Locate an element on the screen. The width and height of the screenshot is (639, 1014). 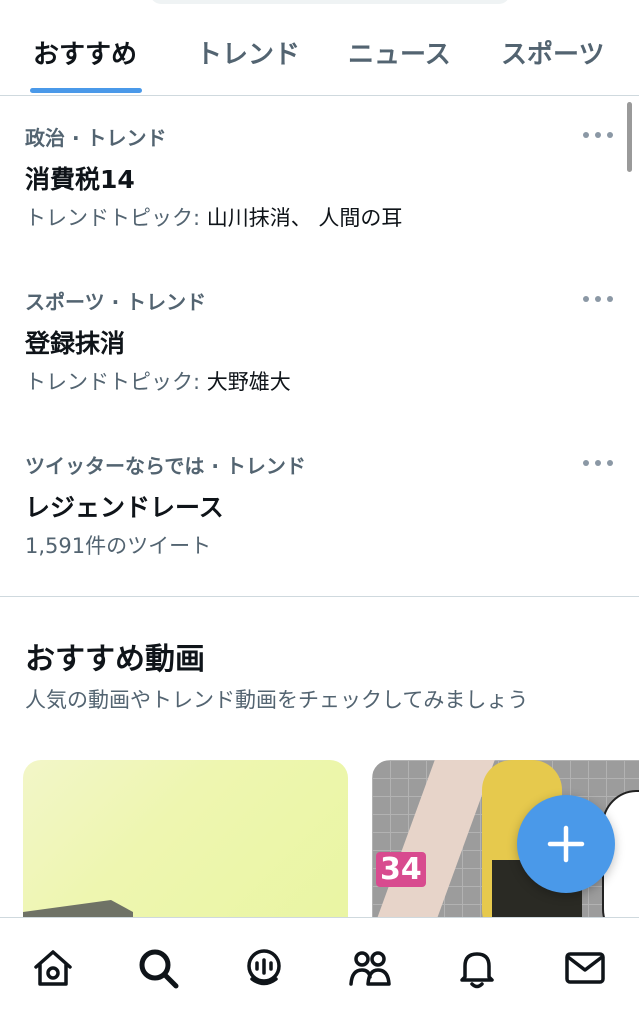
active-tab-indicator is located at coordinates (86, 90).